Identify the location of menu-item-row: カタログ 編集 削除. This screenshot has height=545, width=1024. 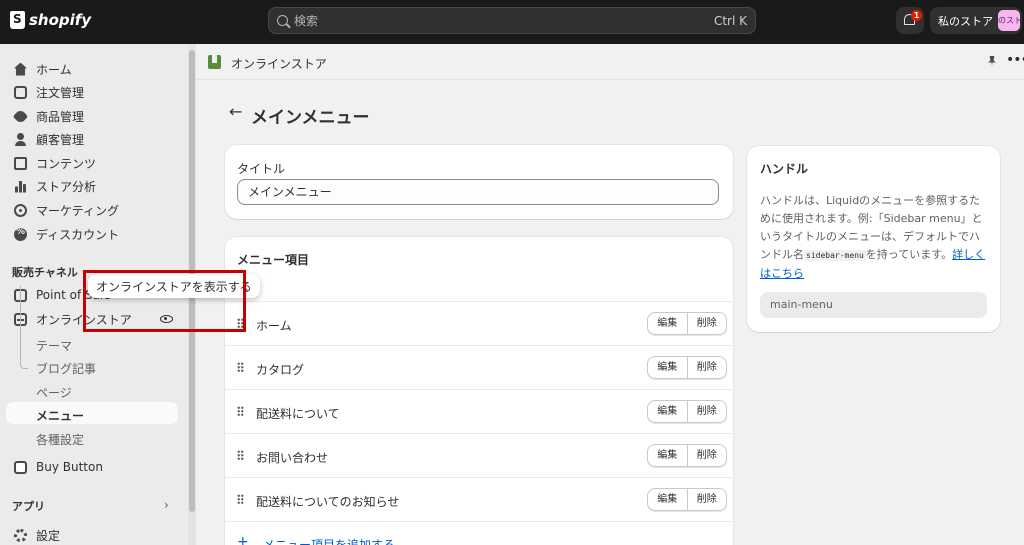
(479, 367).